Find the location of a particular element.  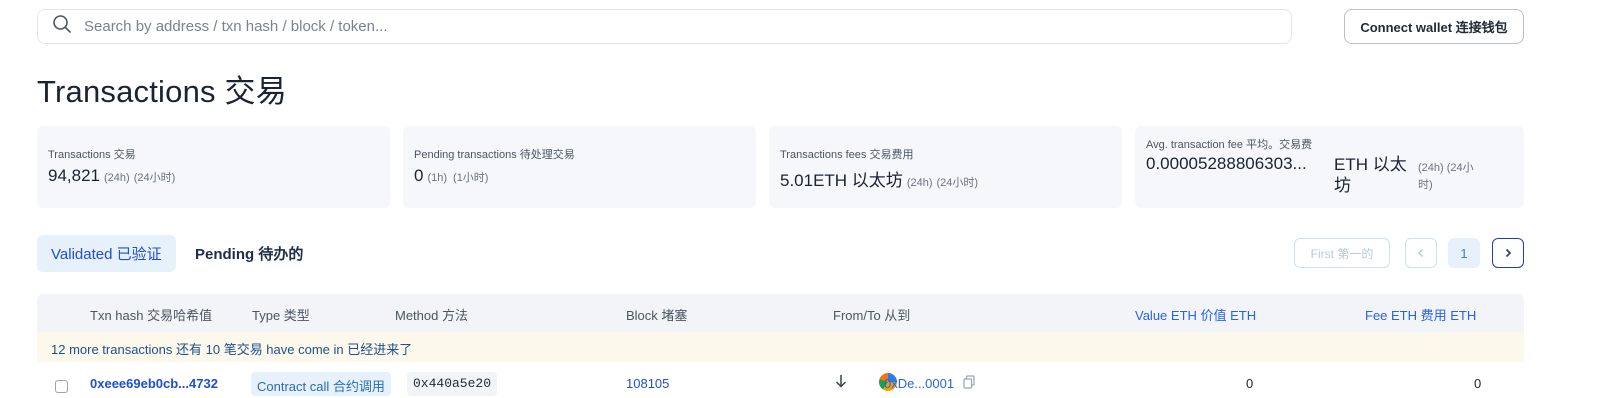

fee-cell: 0 is located at coordinates (1478, 383).